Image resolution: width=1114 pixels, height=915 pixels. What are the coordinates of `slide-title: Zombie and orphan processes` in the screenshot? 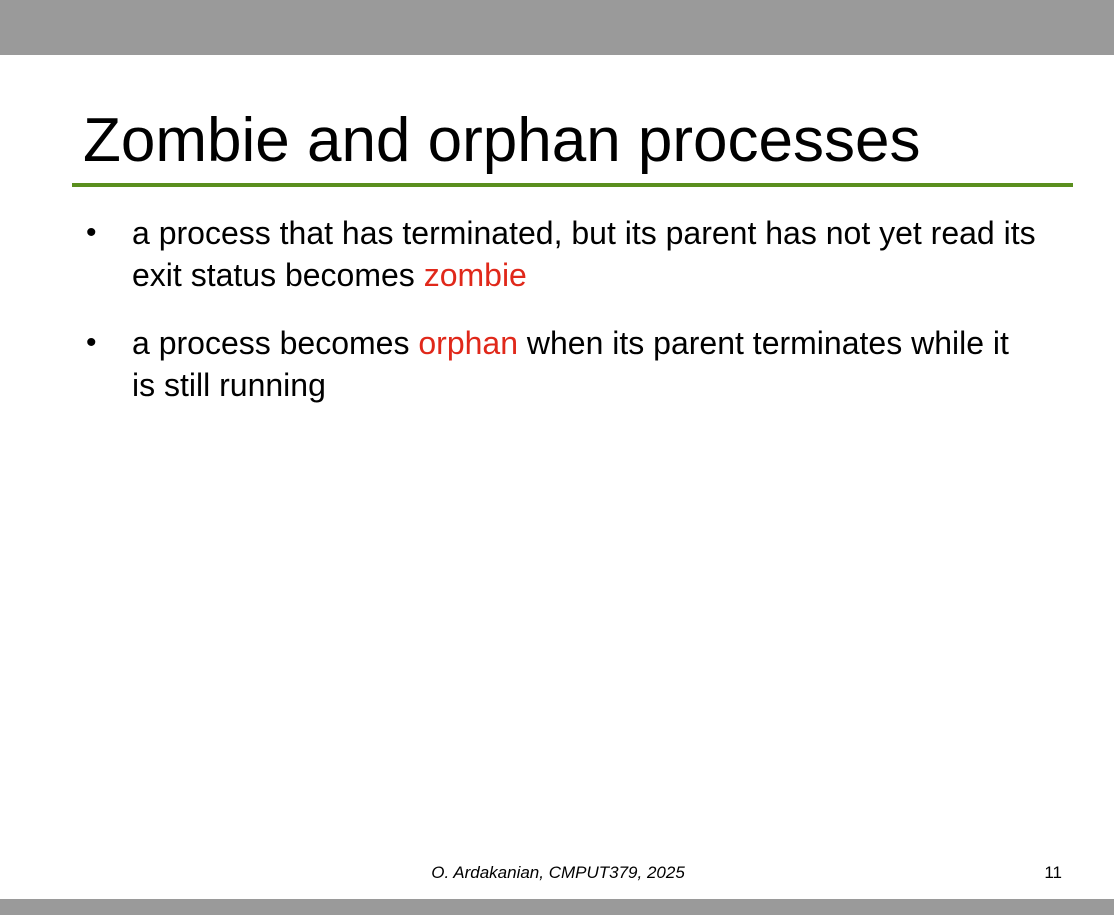 It's located at (502, 140).